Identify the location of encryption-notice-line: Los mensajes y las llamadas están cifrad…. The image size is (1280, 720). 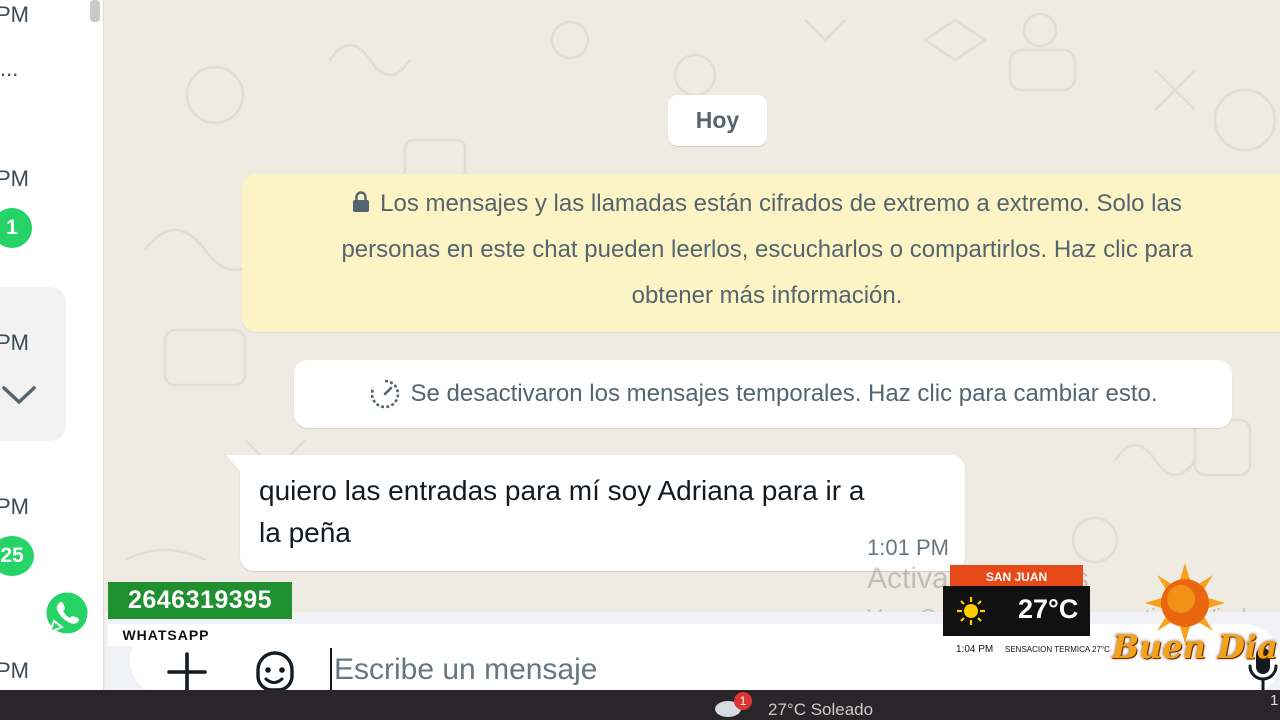
(767, 204).